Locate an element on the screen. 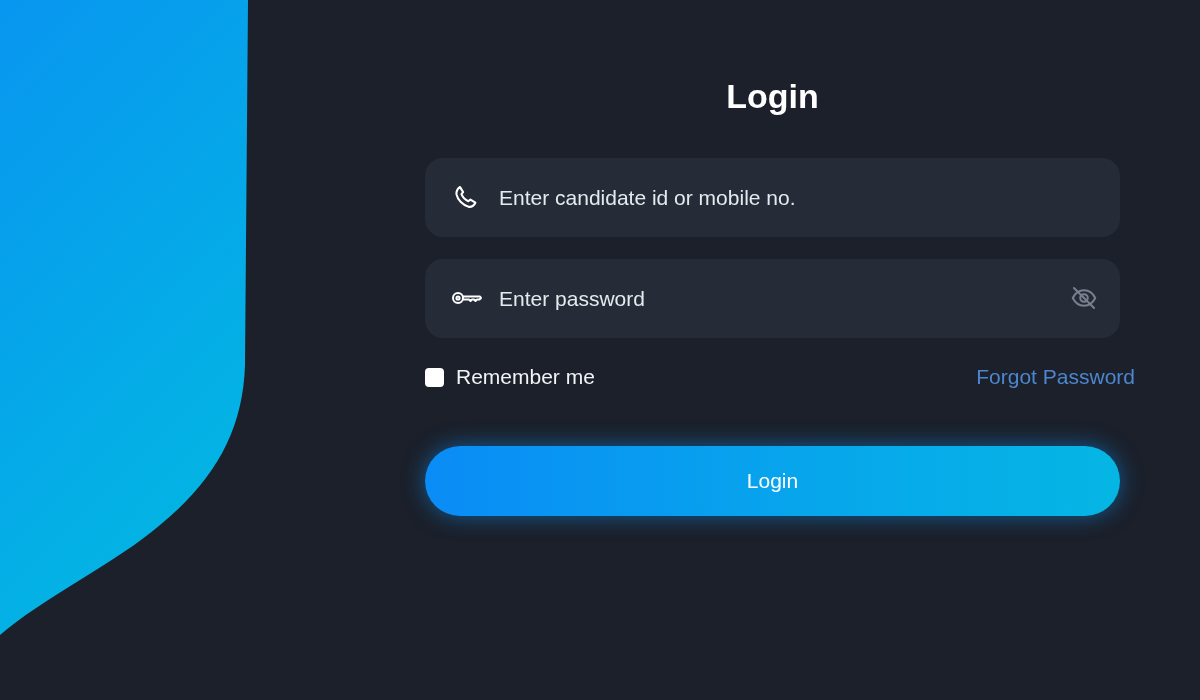  eye-slash-icon is located at coordinates (1084, 298).